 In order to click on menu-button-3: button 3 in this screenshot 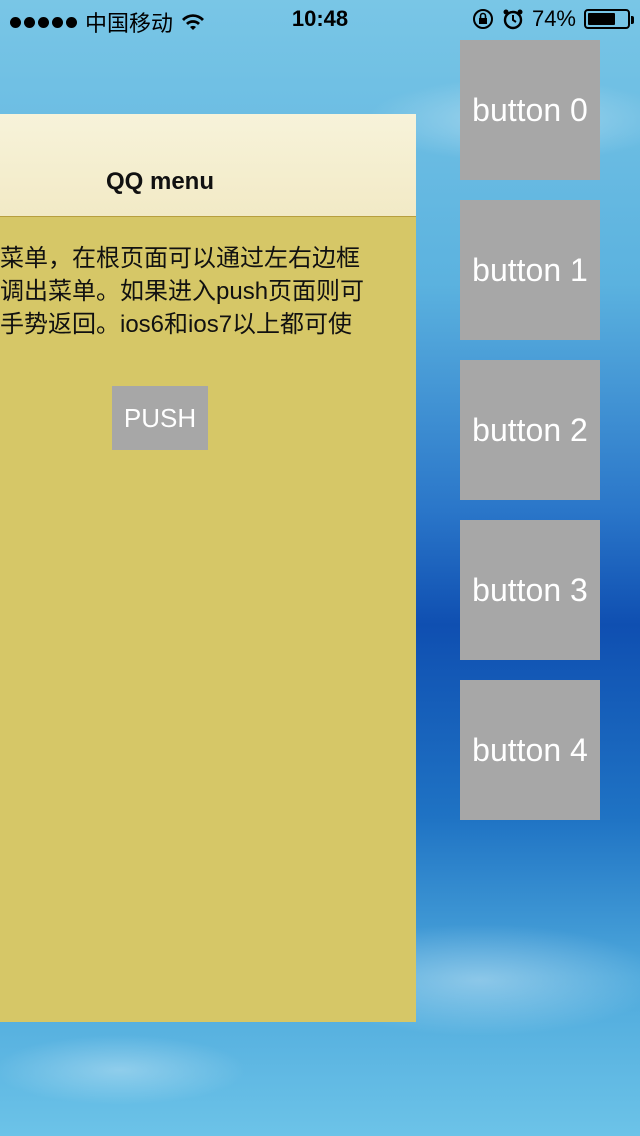, I will do `click(530, 590)`.